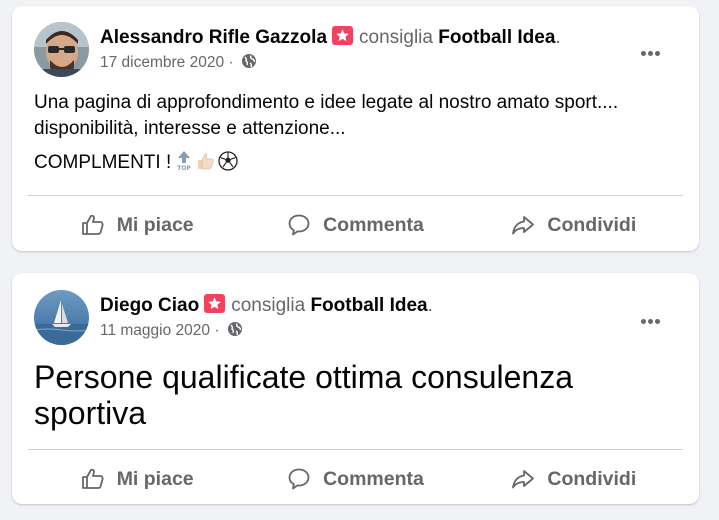 The image size is (719, 520). I want to click on top-arrow-emoji-icon: TOP, so click(184, 165).